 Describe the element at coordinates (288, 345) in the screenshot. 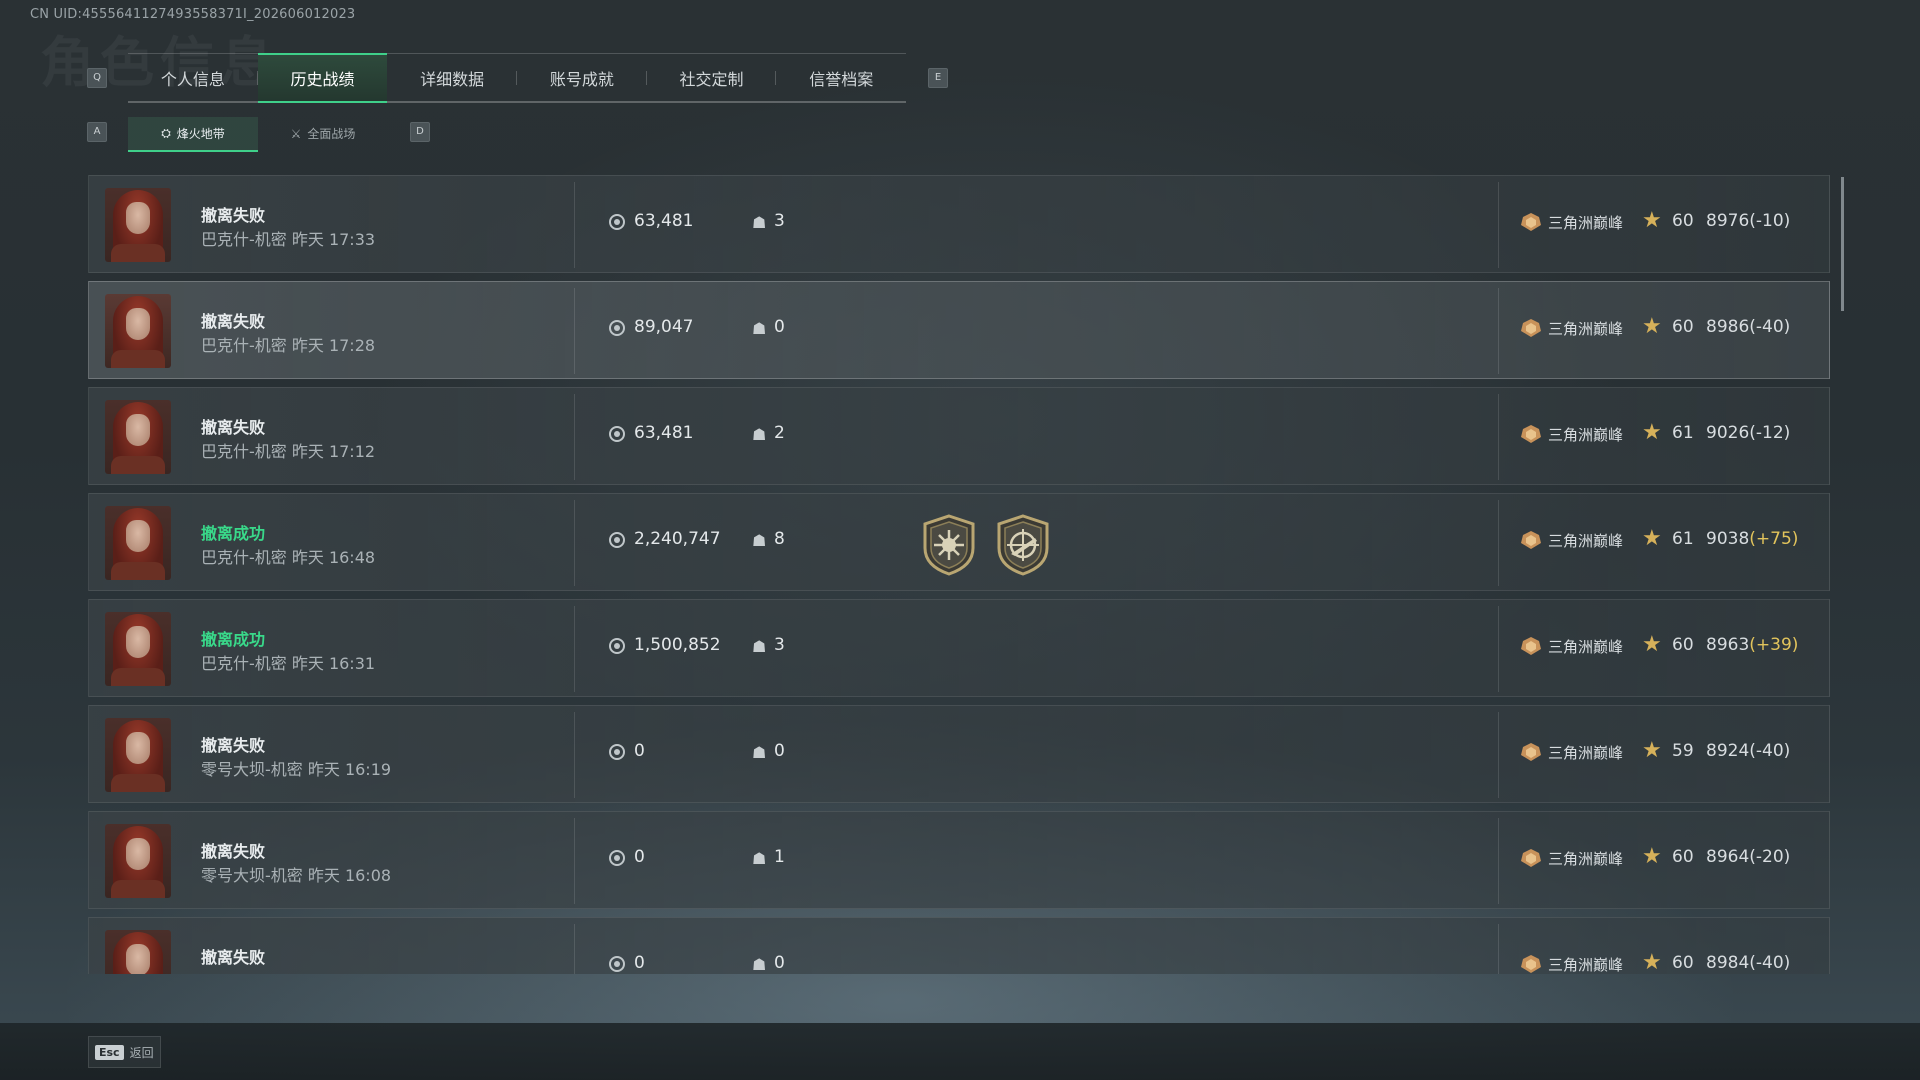

I see `map-and-time: 巴克什-机密 昨天 17:28` at that location.